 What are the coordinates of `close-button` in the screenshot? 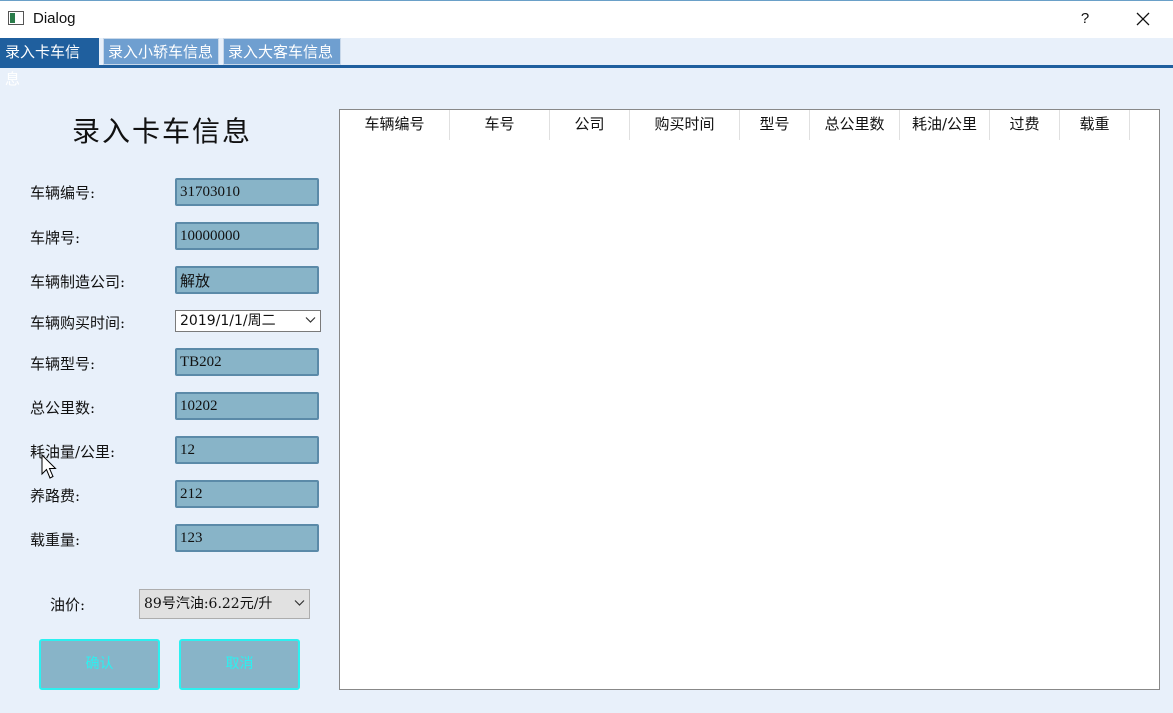 It's located at (1143, 19).